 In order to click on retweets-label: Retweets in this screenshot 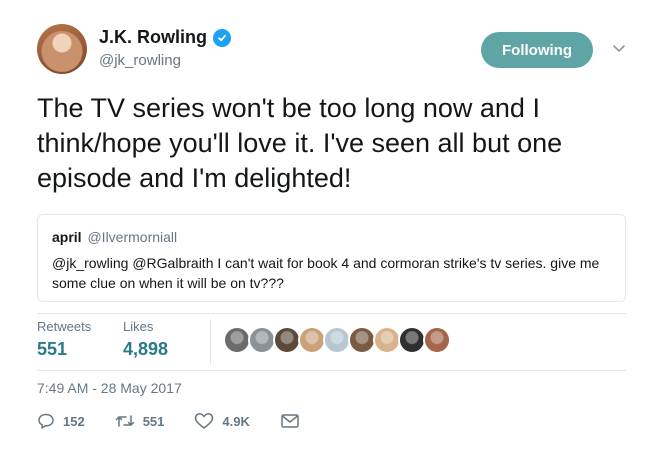, I will do `click(64, 326)`.